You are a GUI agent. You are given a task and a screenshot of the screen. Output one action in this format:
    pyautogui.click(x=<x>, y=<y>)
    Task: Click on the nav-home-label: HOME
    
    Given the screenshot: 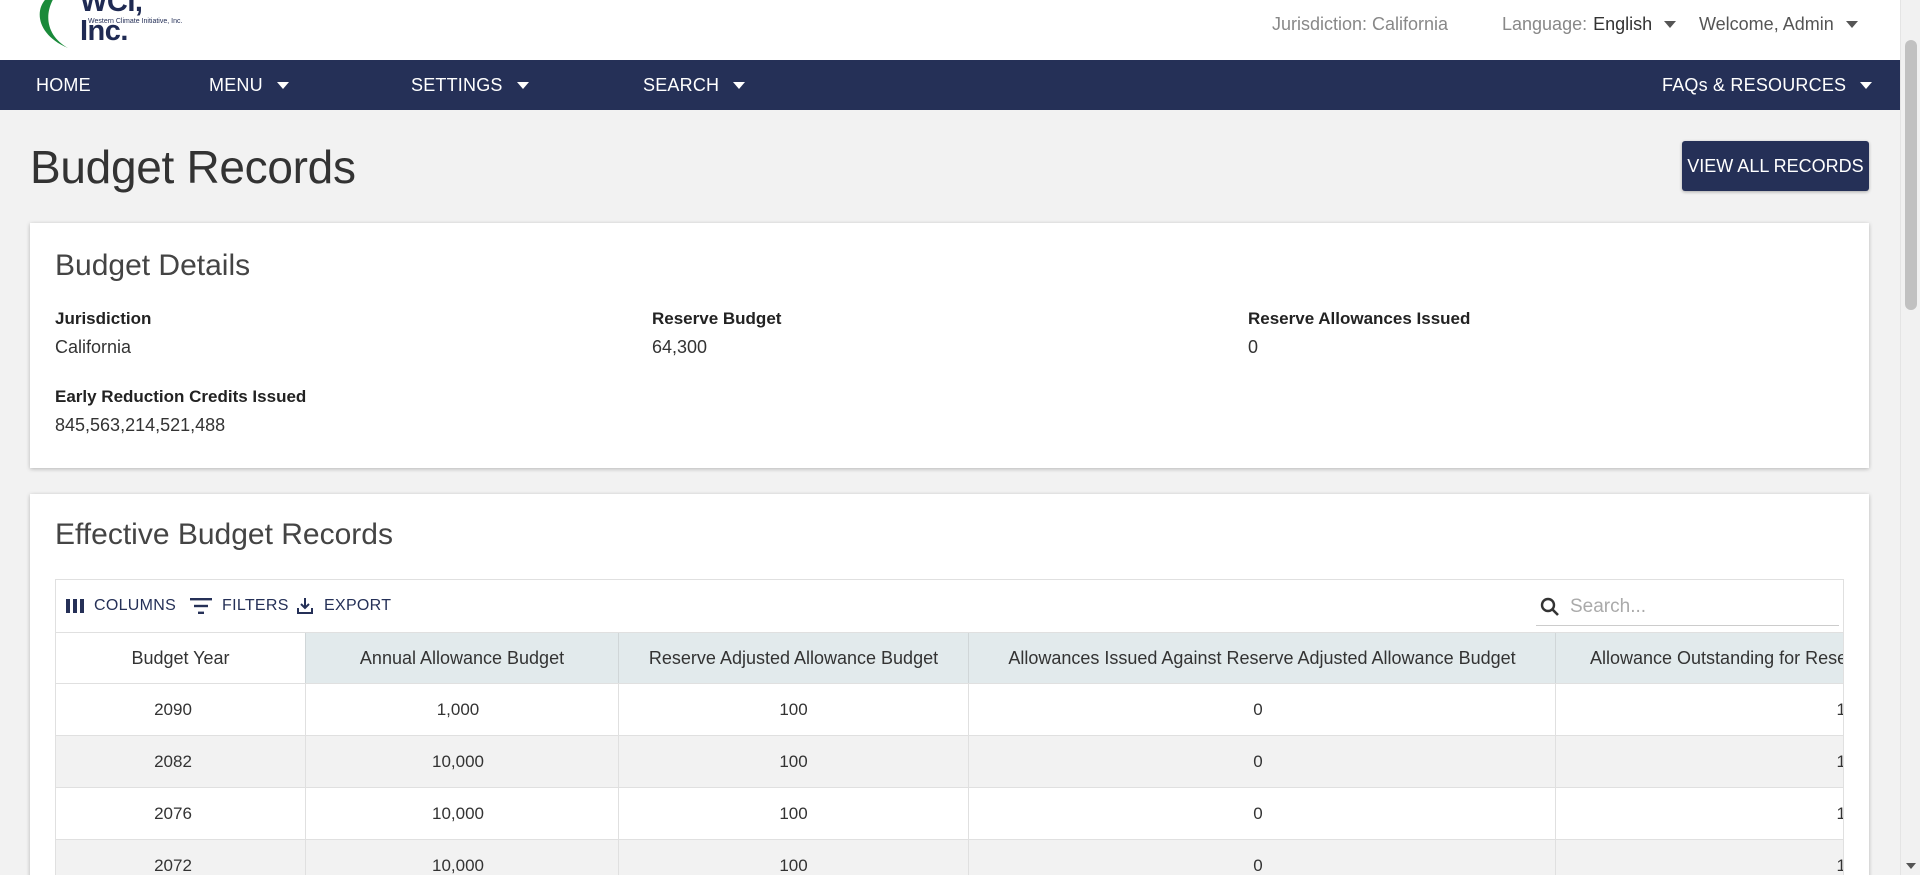 What is the action you would take?
    pyautogui.click(x=63, y=84)
    